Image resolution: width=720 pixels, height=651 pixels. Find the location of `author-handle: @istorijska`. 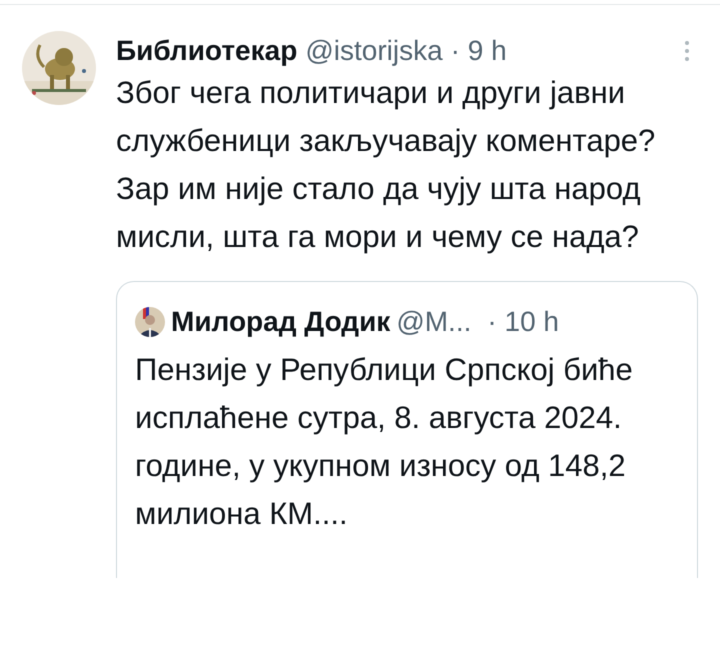

author-handle: @istorijska is located at coordinates (374, 51).